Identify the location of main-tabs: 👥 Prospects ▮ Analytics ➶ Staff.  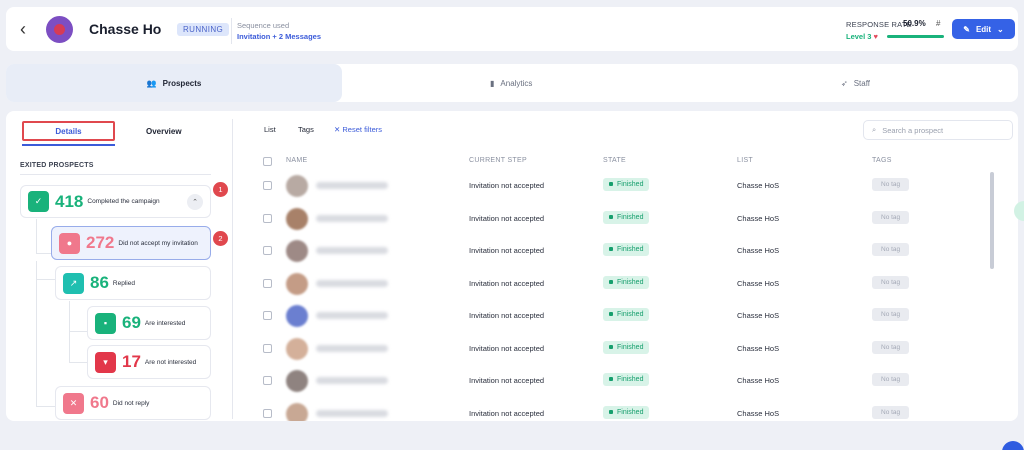
(512, 83).